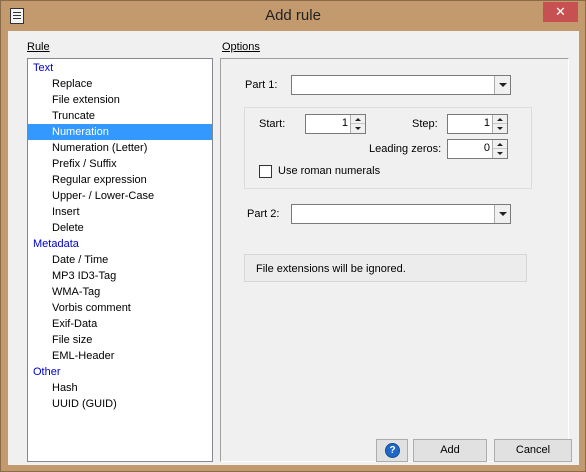  What do you see at coordinates (344, 123) in the screenshot?
I see `start-value: 1` at bounding box center [344, 123].